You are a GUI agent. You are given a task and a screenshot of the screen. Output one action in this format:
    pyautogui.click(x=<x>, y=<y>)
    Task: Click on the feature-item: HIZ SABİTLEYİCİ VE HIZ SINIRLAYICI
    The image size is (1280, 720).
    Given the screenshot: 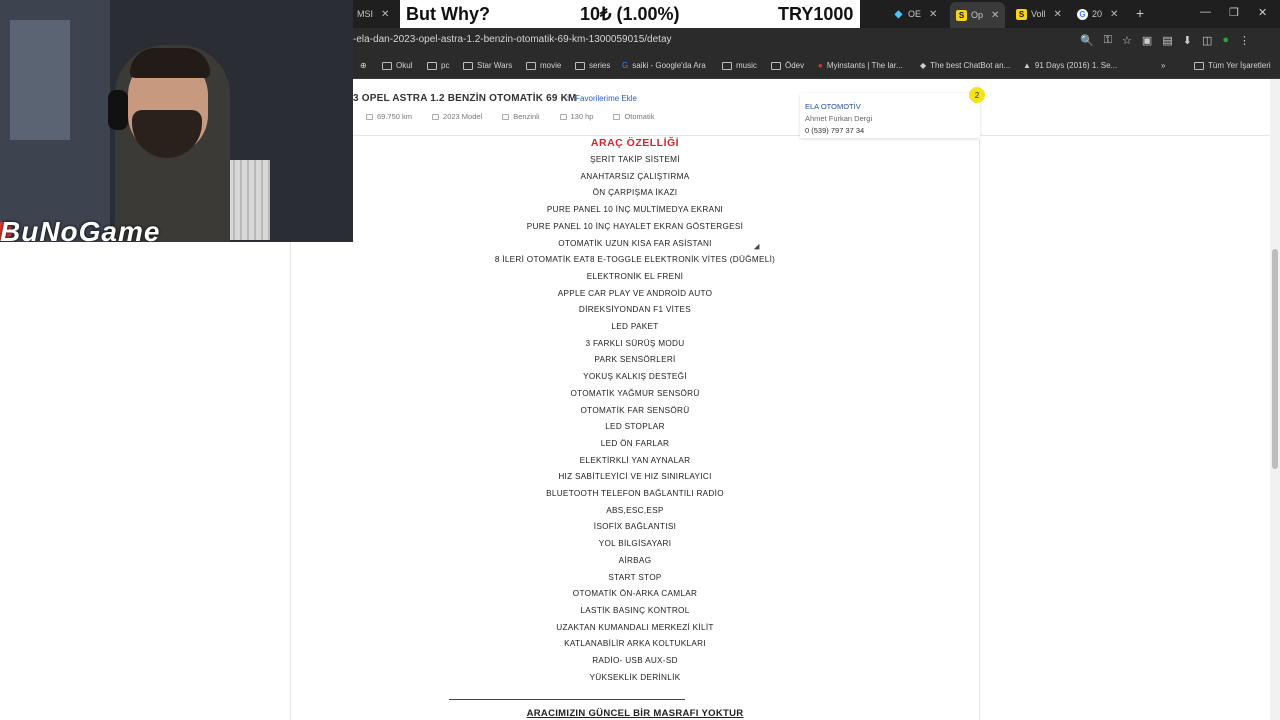 What is the action you would take?
    pyautogui.click(x=635, y=477)
    